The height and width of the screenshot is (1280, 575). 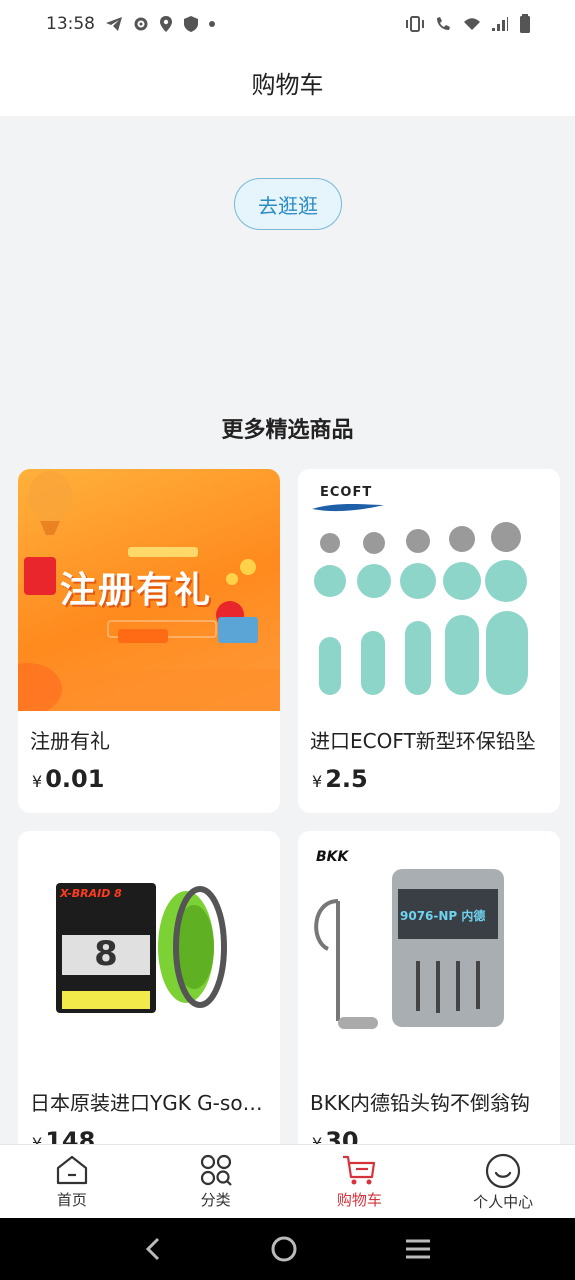 I want to click on product-name: 日本原装进口YGK G-soul X8 PE线, so click(x=149, y=1103).